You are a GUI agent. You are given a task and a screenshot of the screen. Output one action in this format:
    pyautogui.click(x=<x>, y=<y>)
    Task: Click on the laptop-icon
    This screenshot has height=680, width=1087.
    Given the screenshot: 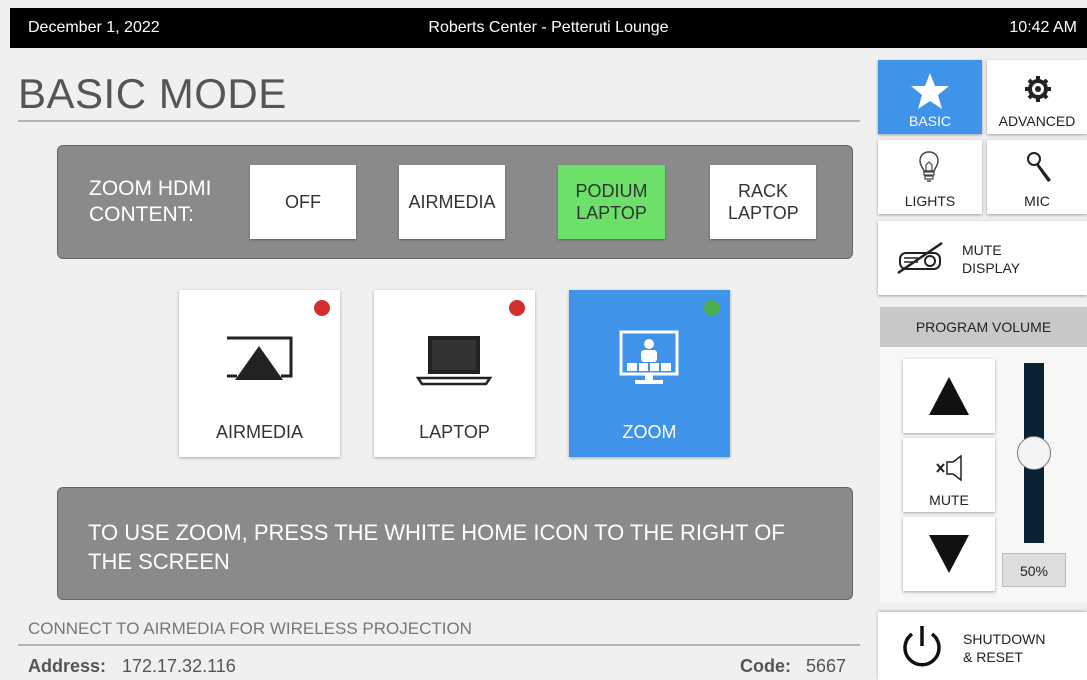 What is the action you would take?
    pyautogui.click(x=454, y=361)
    